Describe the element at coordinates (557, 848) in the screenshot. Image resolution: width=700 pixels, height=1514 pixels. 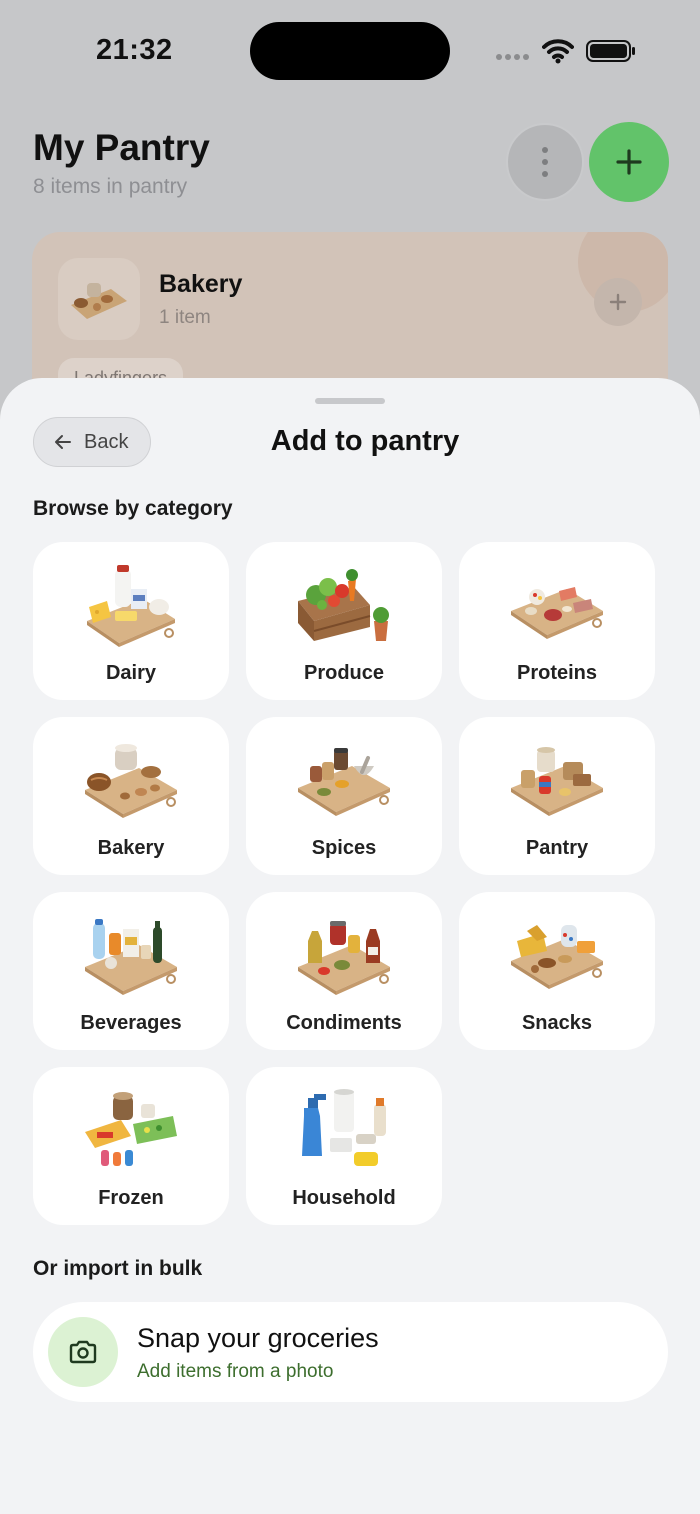
I see `category-label: Pantry` at that location.